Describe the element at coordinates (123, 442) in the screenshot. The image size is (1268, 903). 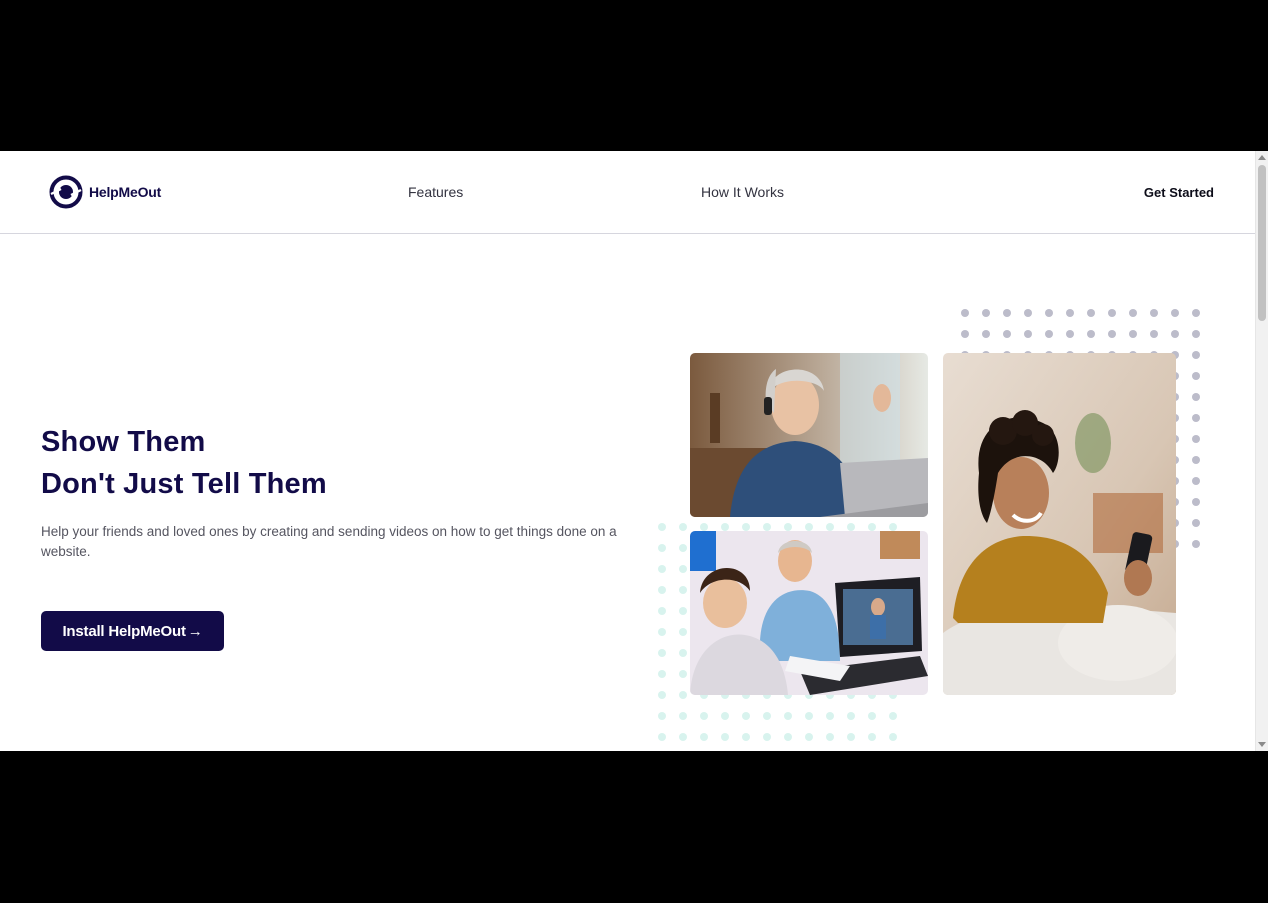
I see `hero-title-line-1: Show Them` at that location.